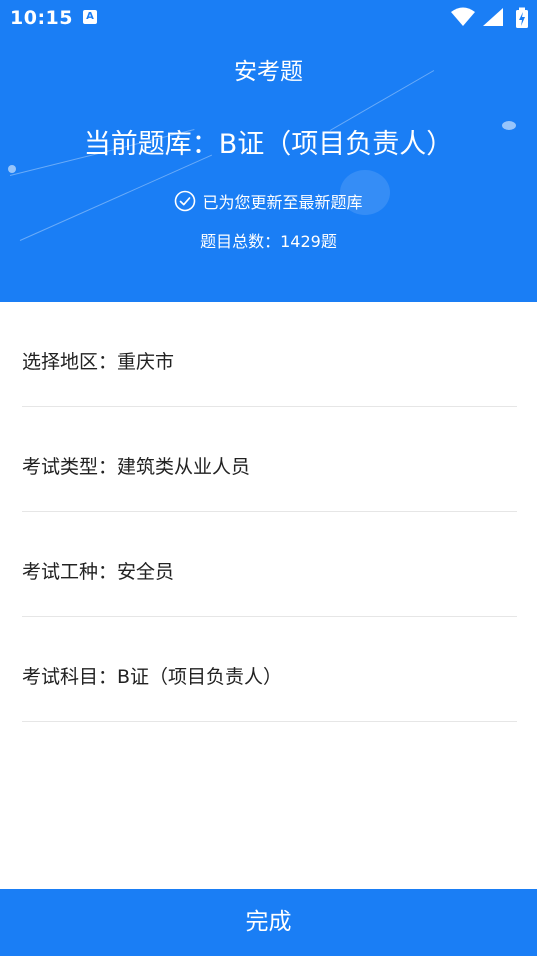  Describe the element at coordinates (269, 354) in the screenshot. I see `region-row: 选择地区：重庆市` at that location.